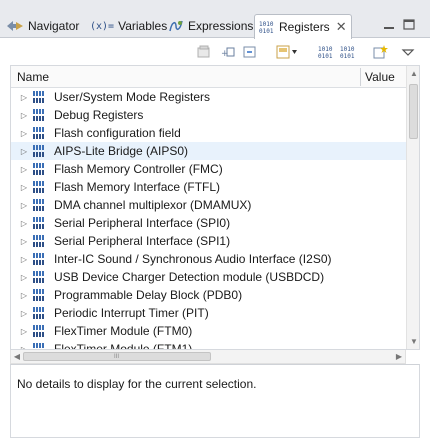  Describe the element at coordinates (208, 295) in the screenshot. I see `table-row: ▷ Programmable Delay Block (PDB0)` at that location.